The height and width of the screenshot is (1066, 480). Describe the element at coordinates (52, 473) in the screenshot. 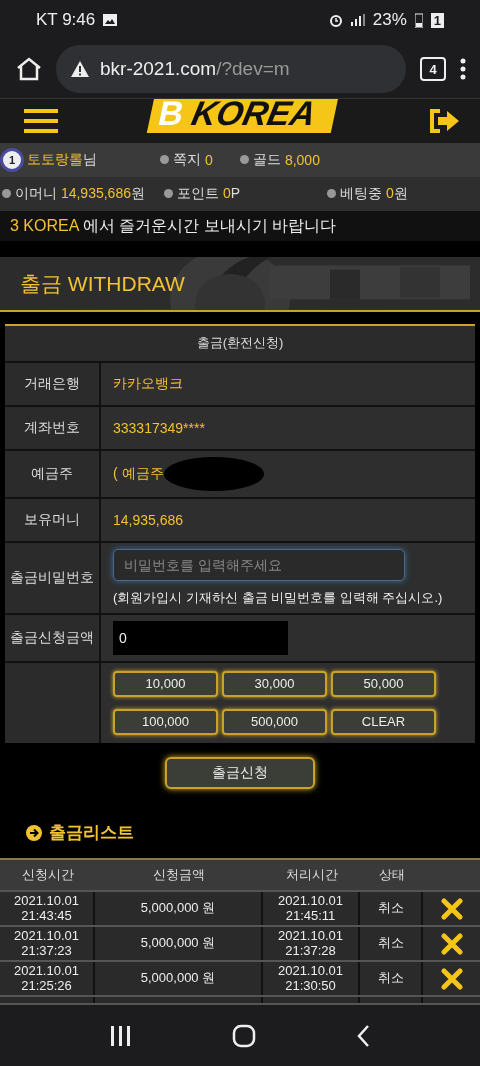

I see `field-label: 예금주` at that location.